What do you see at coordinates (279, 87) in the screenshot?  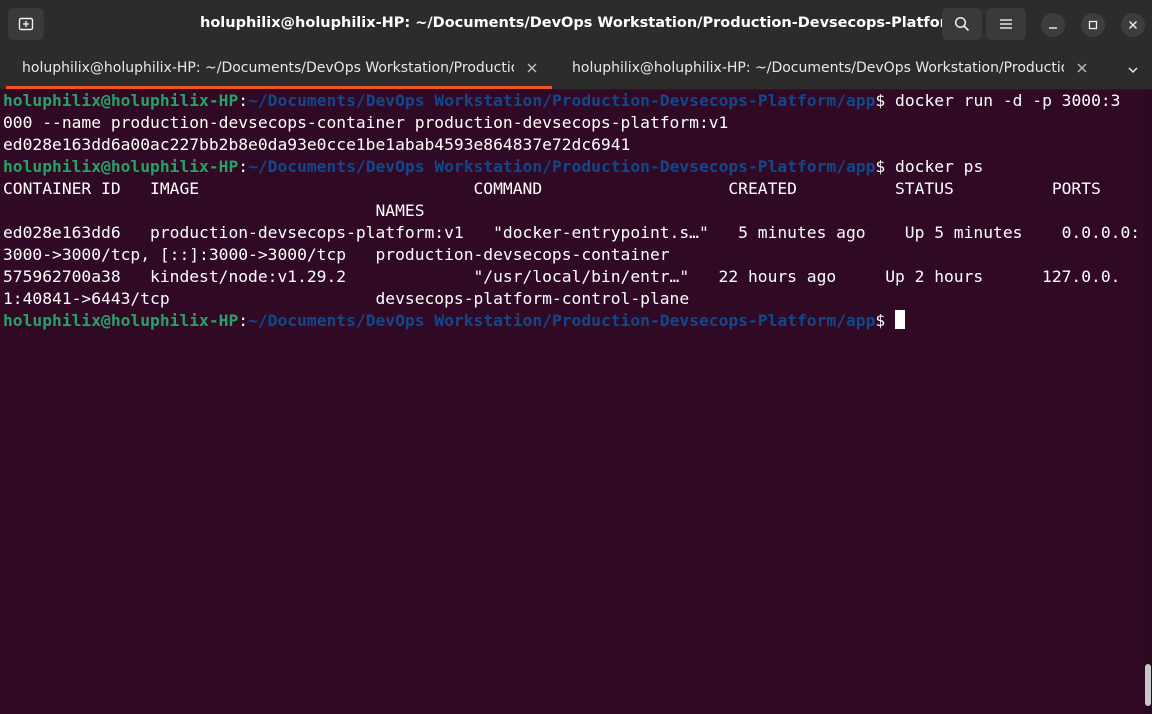 I see `active-tab-indicator` at bounding box center [279, 87].